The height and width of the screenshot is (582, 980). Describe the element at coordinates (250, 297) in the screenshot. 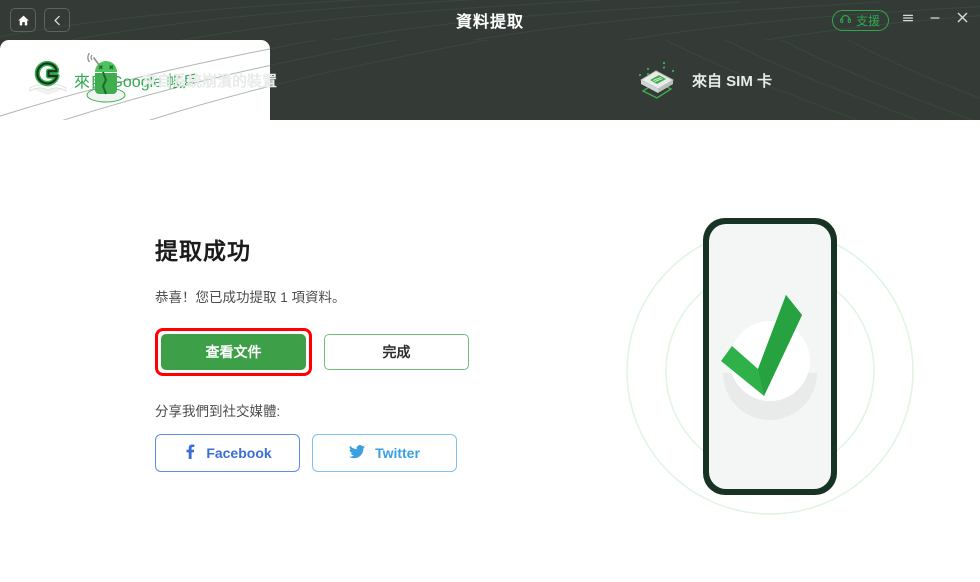

I see `success-subtext: 恭喜！您已成功提取 1 項資料。` at that location.